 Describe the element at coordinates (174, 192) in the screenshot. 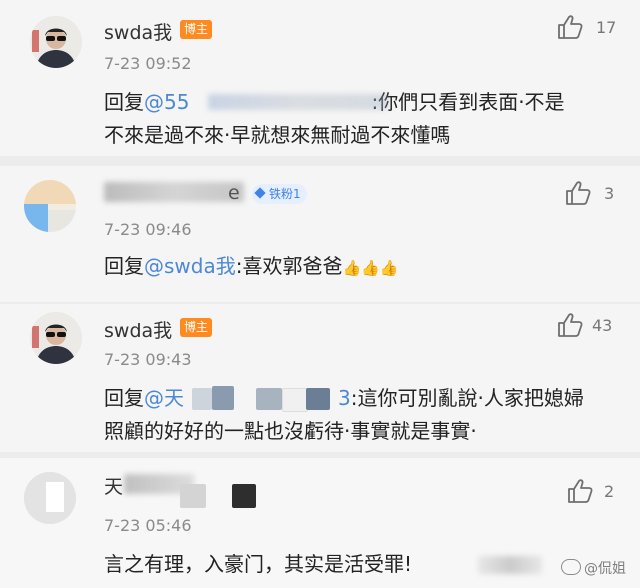

I see `redacted-username` at that location.